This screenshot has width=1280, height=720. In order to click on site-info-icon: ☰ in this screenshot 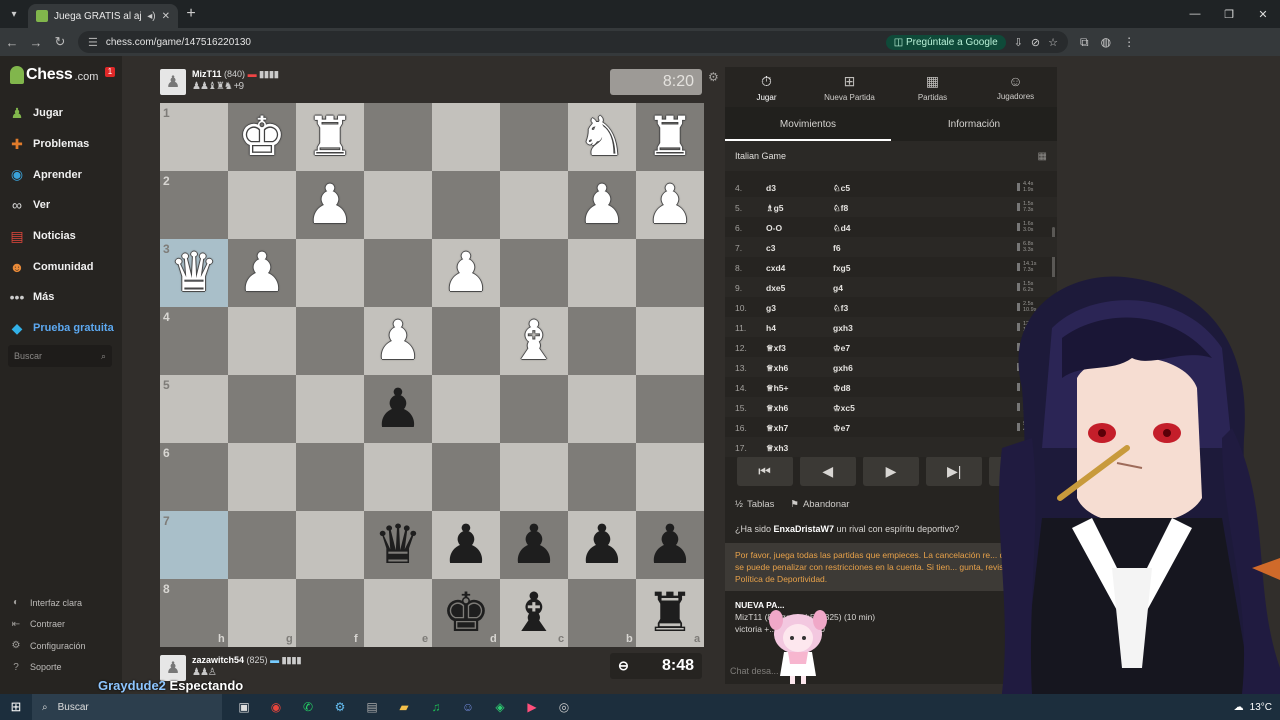, I will do `click(93, 42)`.